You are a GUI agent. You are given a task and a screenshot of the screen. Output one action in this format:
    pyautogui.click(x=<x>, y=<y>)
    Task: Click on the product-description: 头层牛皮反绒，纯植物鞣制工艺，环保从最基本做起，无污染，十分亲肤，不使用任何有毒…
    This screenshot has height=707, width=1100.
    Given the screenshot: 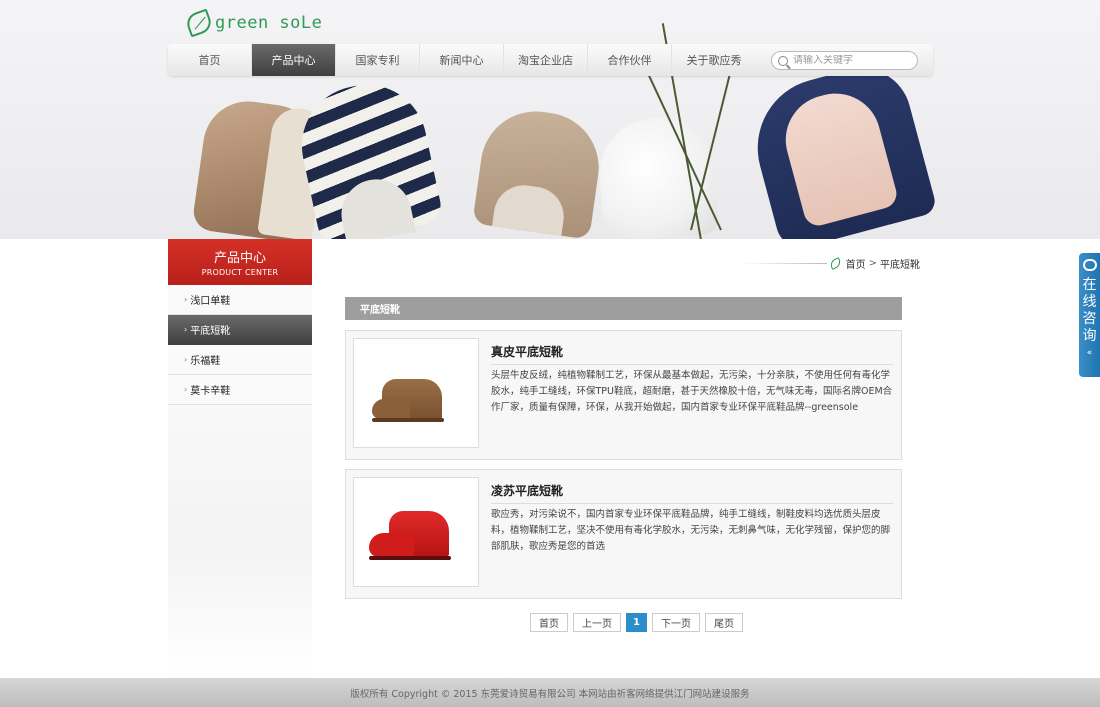 What is the action you would take?
    pyautogui.click(x=692, y=391)
    